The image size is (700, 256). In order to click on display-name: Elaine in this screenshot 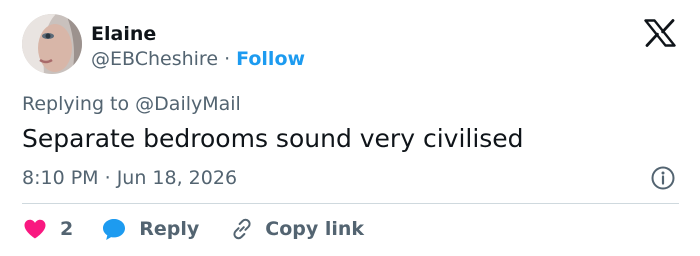, I will do `click(123, 34)`.